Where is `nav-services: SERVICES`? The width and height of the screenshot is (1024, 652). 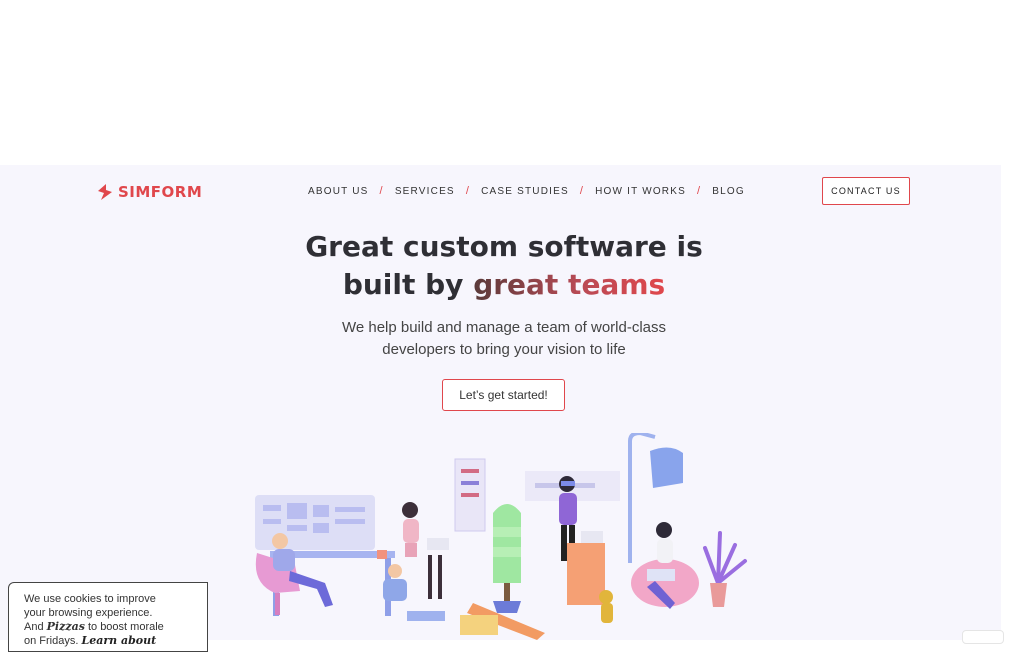 nav-services: SERVICES is located at coordinates (425, 191).